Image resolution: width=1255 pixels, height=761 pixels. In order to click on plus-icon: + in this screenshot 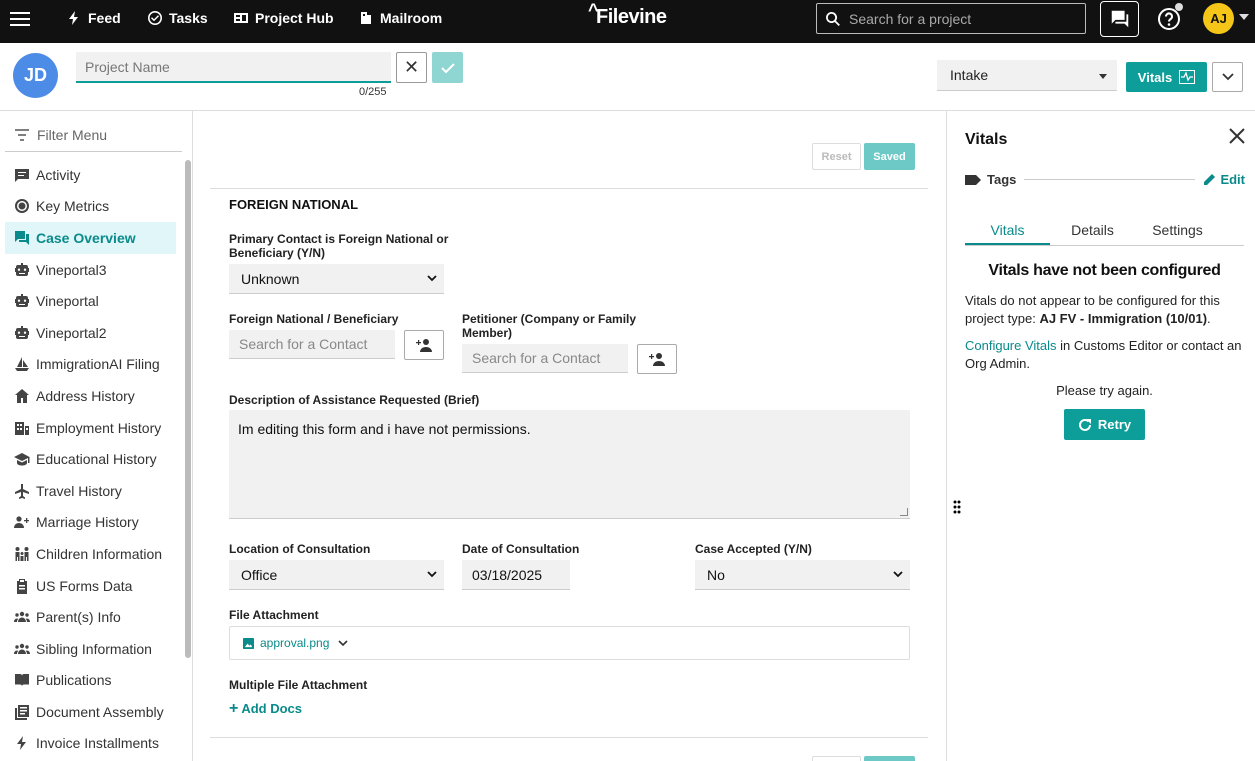, I will do `click(234, 708)`.